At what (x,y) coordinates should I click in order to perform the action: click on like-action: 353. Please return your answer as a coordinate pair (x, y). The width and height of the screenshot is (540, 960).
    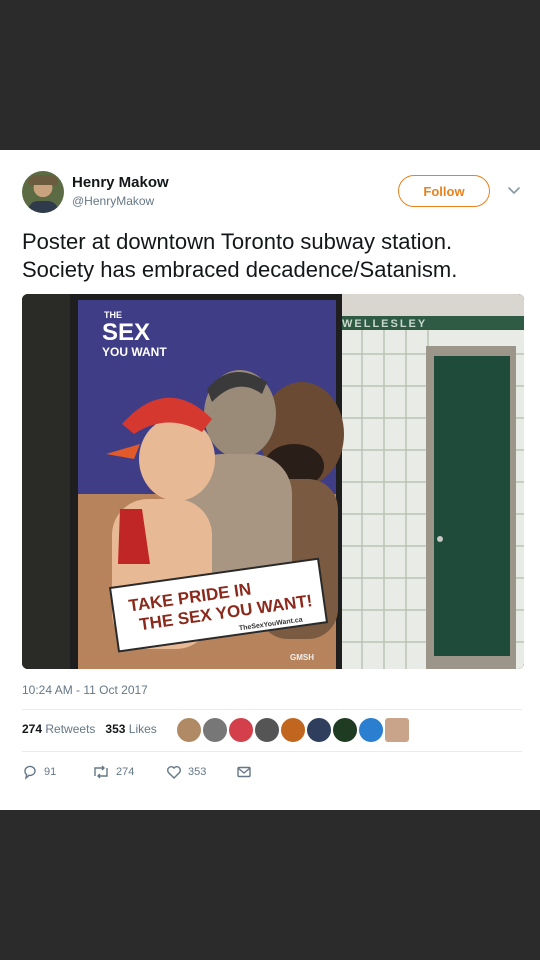
    Looking at the image, I should click on (186, 772).